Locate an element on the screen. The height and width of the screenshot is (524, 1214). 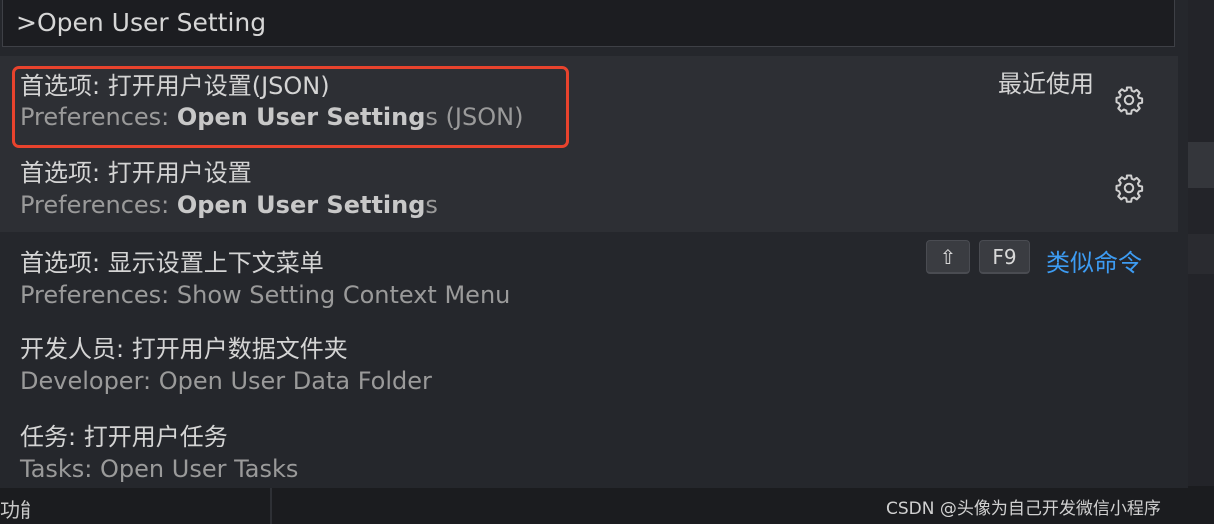
command-input: >Open User Setting is located at coordinates (588, 23).